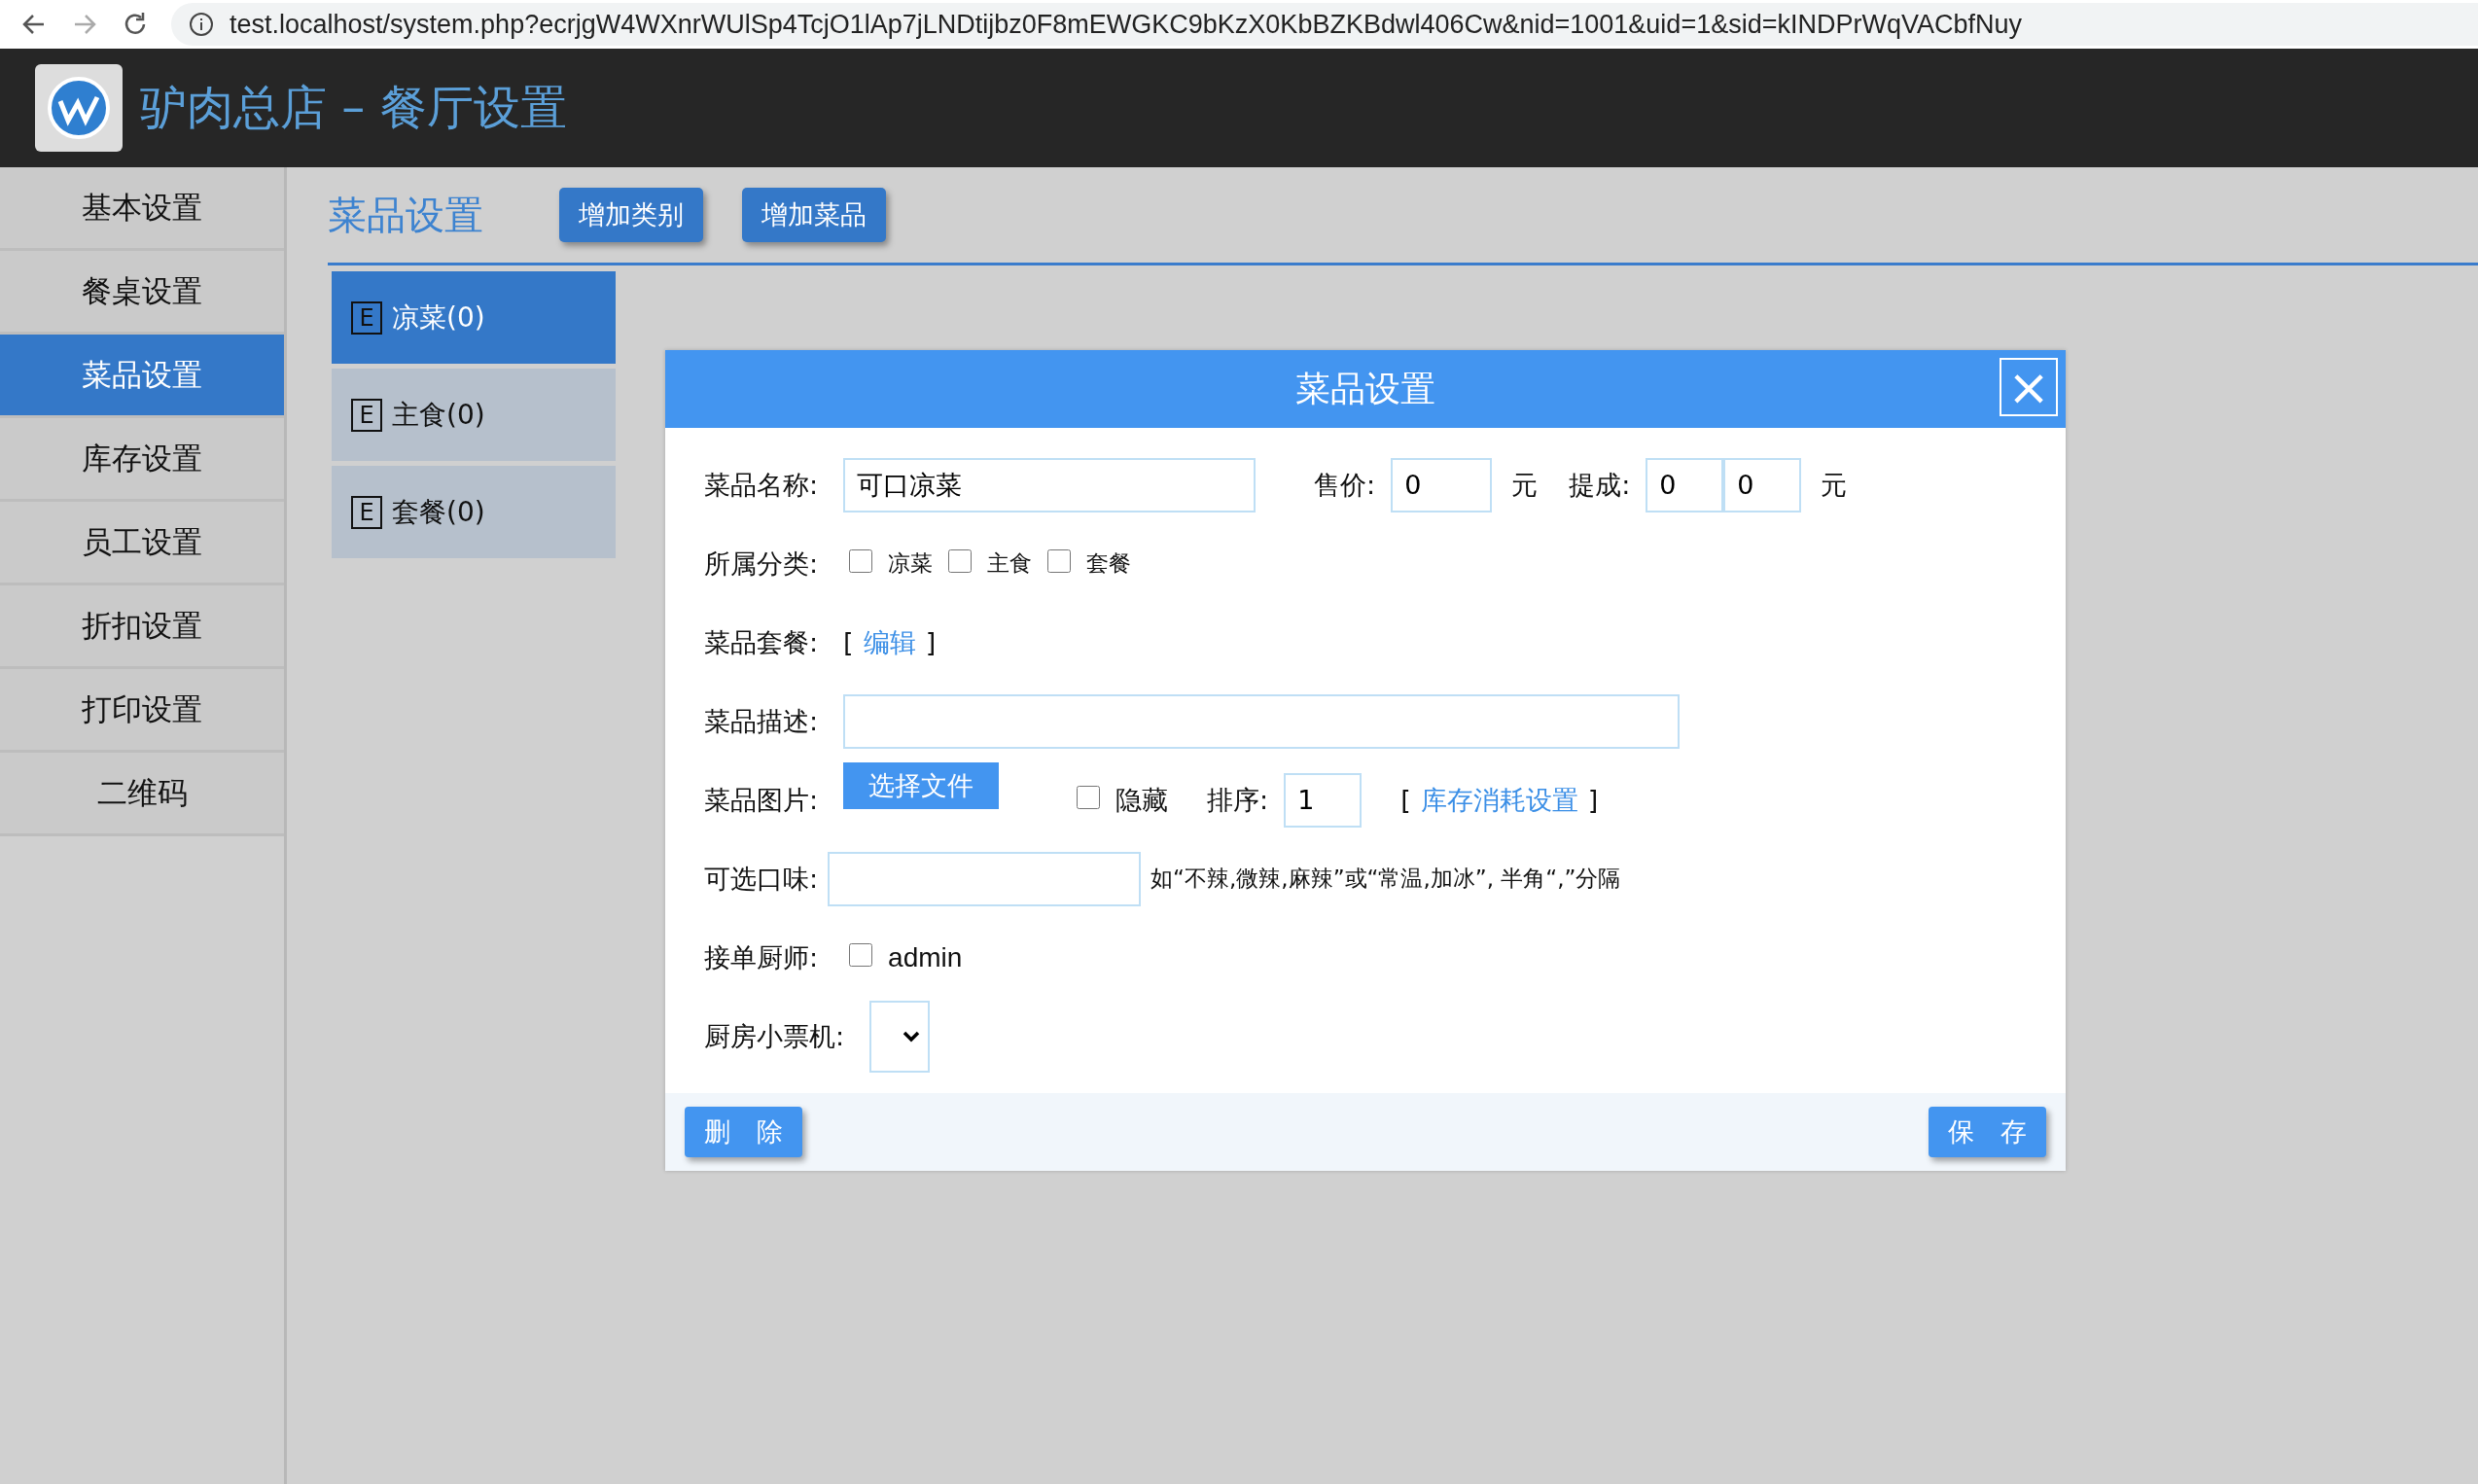 The height and width of the screenshot is (1484, 2478). What do you see at coordinates (1345, 485) in the screenshot?
I see `field-label: 售价:` at bounding box center [1345, 485].